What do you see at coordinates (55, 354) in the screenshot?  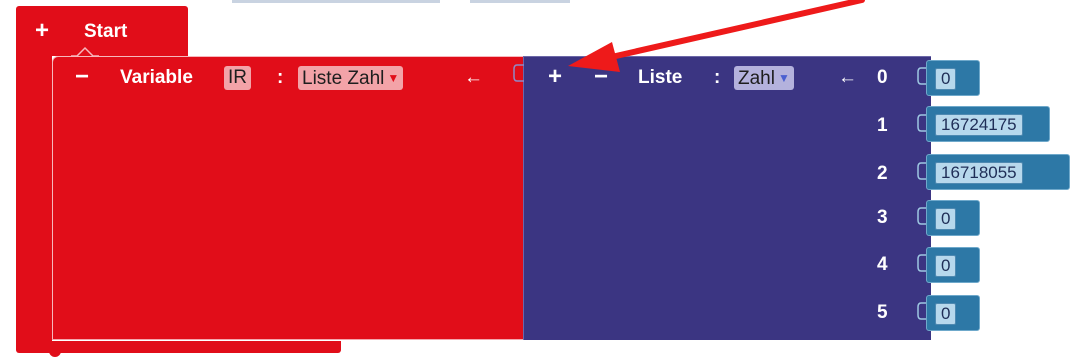 I see `start-block-next-connector` at bounding box center [55, 354].